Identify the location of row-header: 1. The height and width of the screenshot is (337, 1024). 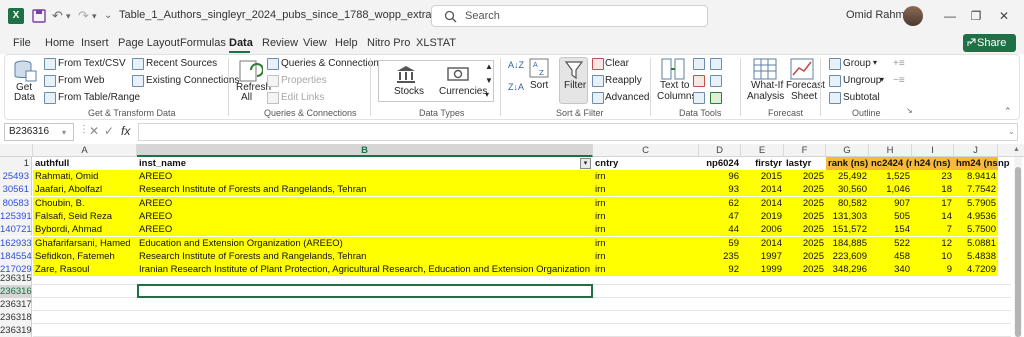
(16, 163).